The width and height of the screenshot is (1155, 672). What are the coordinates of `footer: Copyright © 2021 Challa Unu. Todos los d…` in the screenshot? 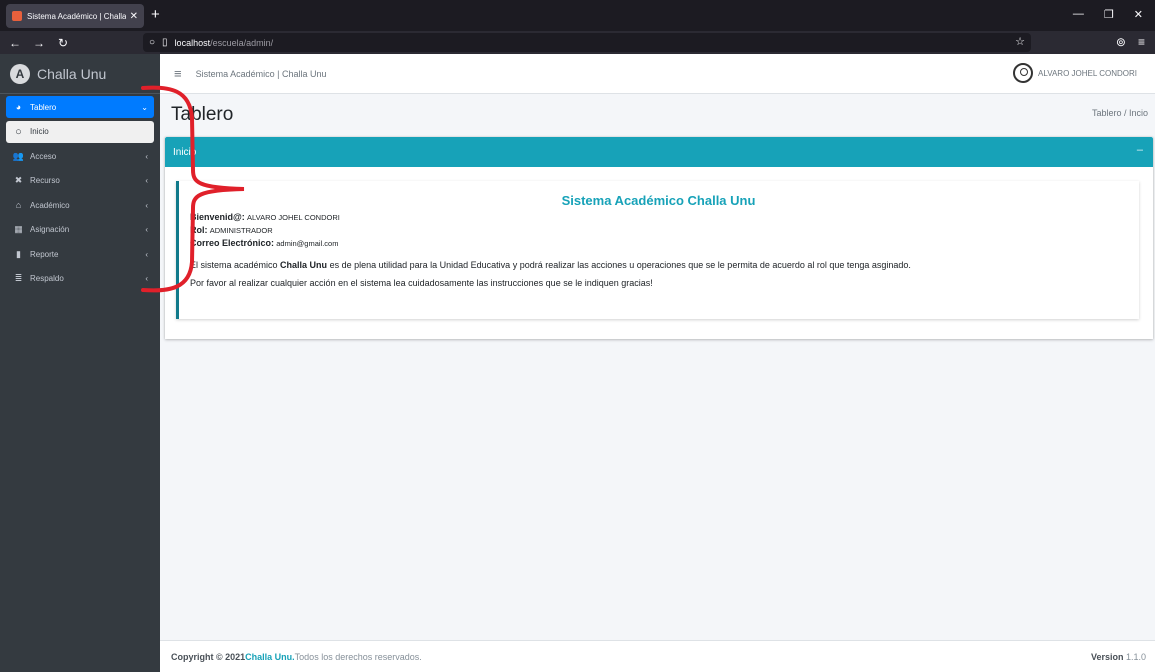 It's located at (657, 656).